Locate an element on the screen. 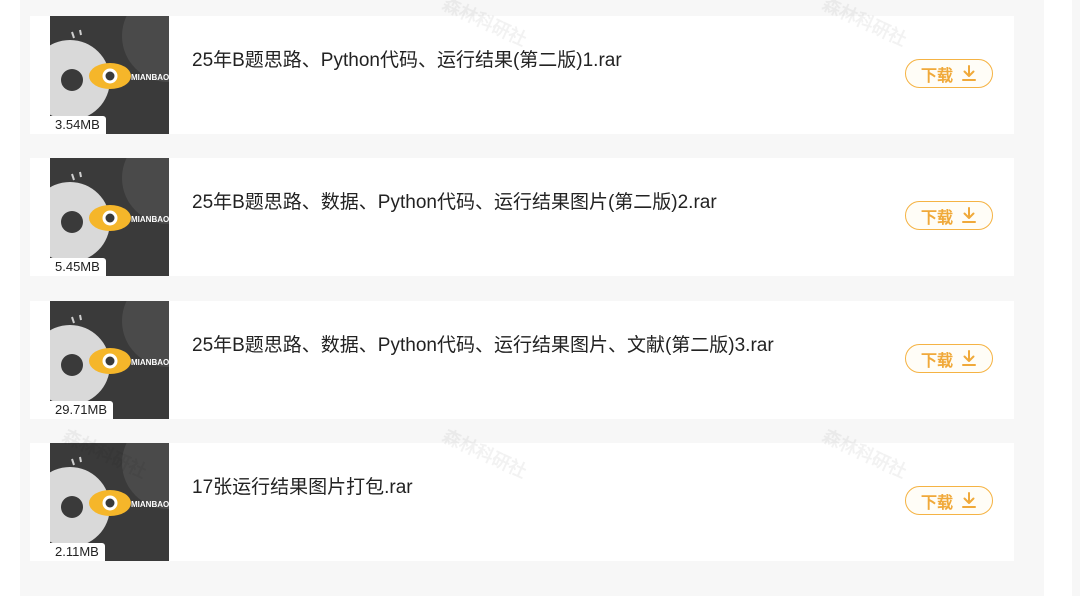 This screenshot has width=1080, height=596. file-thumbnail: MIANBAO 2.11MB is located at coordinates (109, 502).